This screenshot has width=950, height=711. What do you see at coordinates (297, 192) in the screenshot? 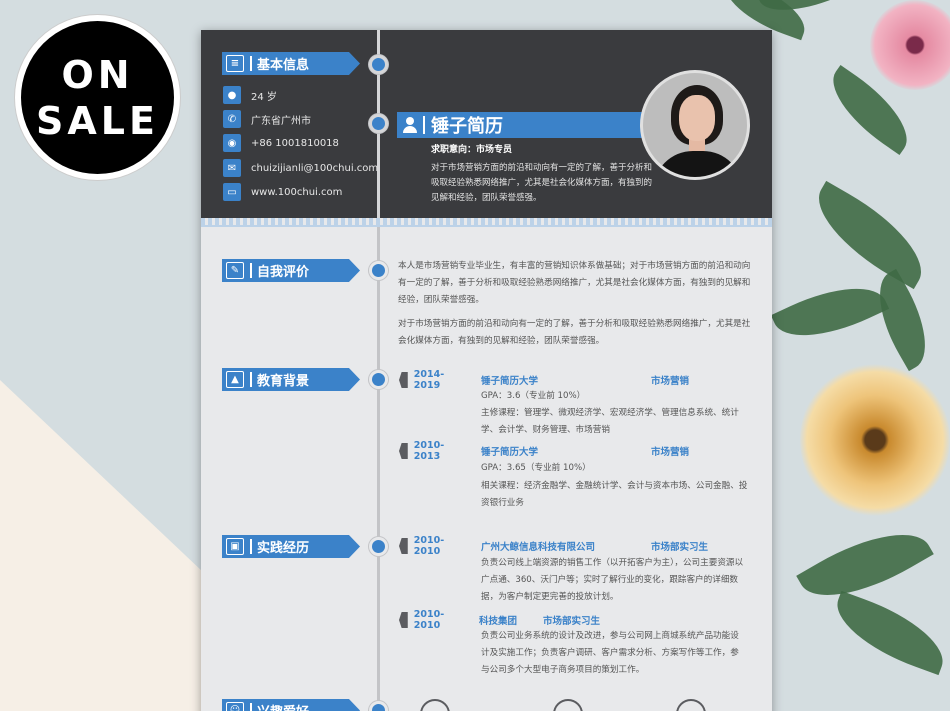
I see `info-text: www.100chui.com` at bounding box center [297, 192].